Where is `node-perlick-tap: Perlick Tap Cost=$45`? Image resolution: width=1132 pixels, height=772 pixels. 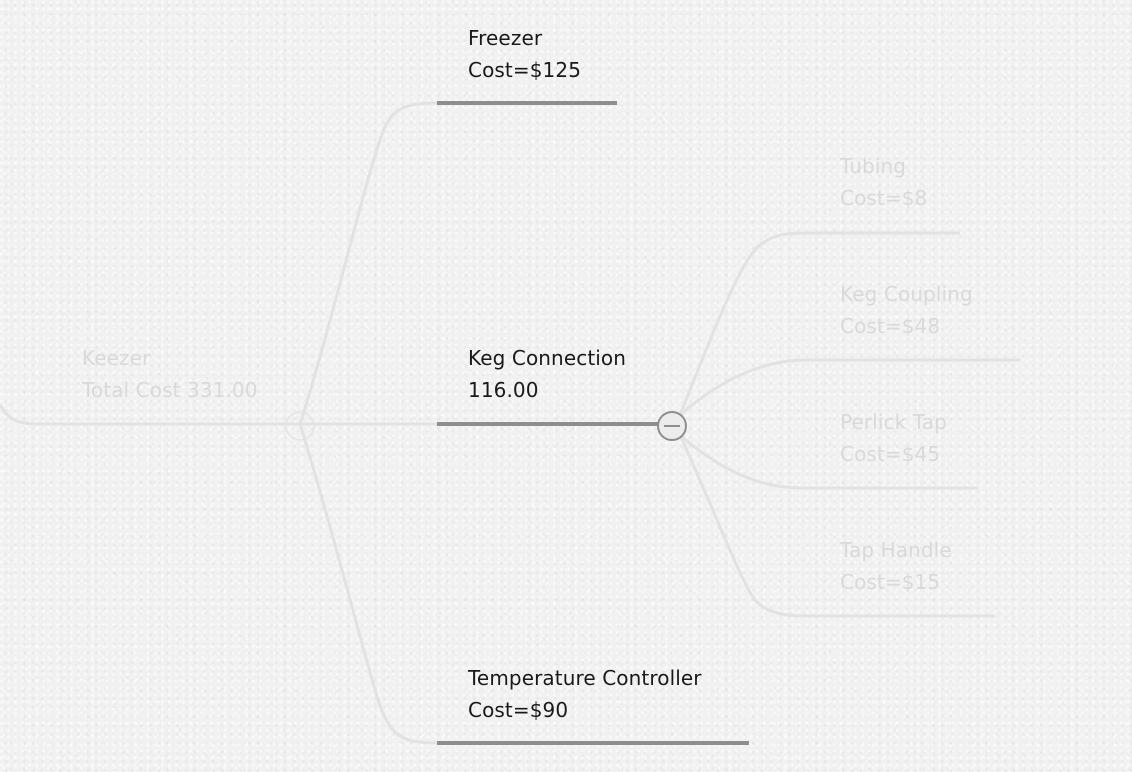 node-perlick-tap: Perlick Tap Cost=$45 is located at coordinates (893, 438).